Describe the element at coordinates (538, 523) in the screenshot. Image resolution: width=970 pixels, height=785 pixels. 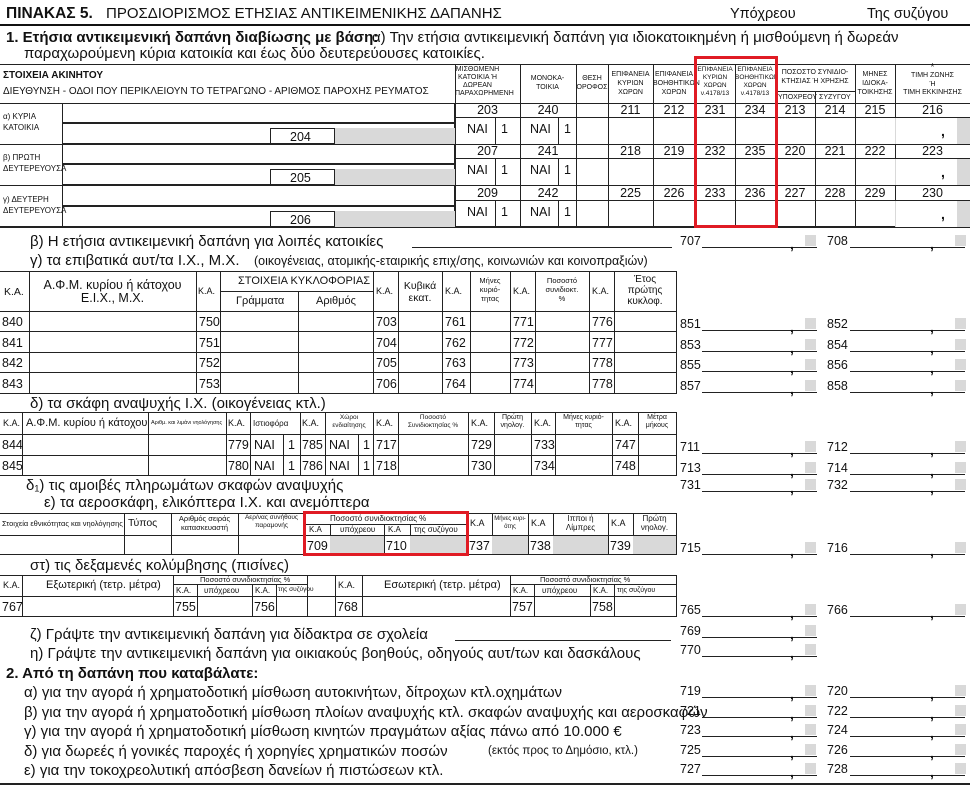
I see `aircraft-ka4-header: Κ.Α` at that location.